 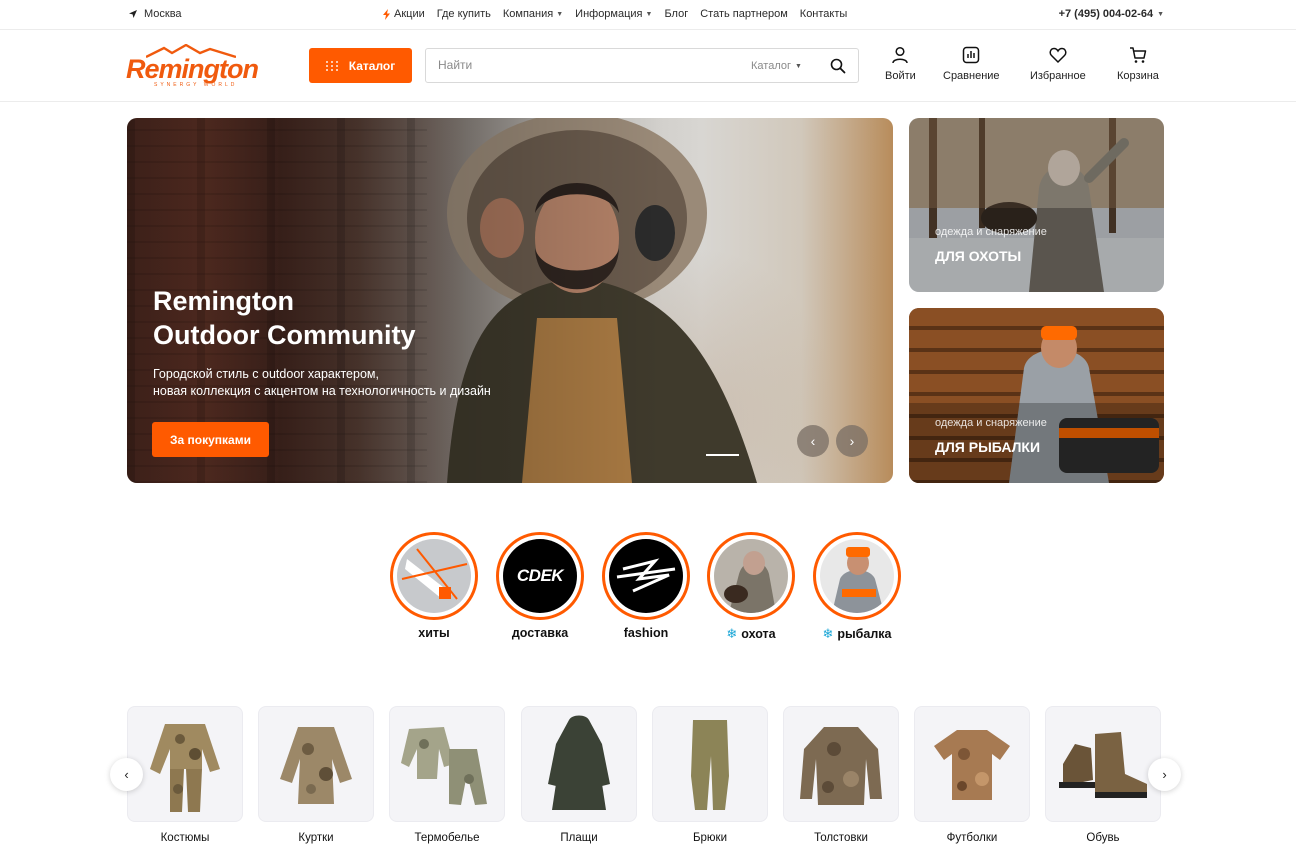 I want to click on logo-wordmark: Remington, so click(x=192, y=69).